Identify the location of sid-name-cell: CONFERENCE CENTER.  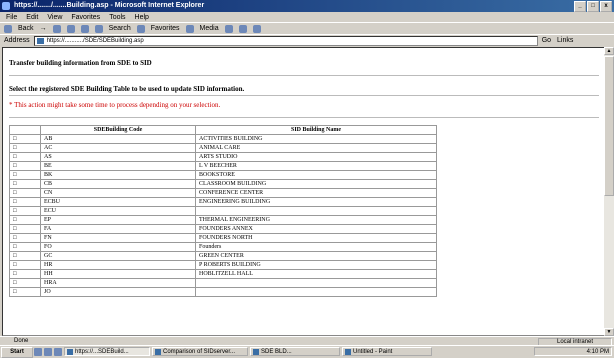
(316, 193).